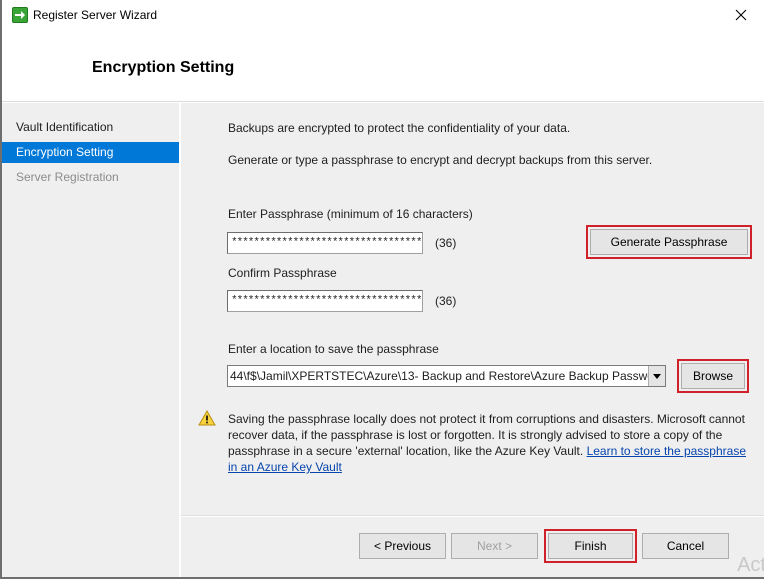 This screenshot has width=764, height=579. I want to click on sidebar-item-encryption-setting: Encryption Setting, so click(90, 152).